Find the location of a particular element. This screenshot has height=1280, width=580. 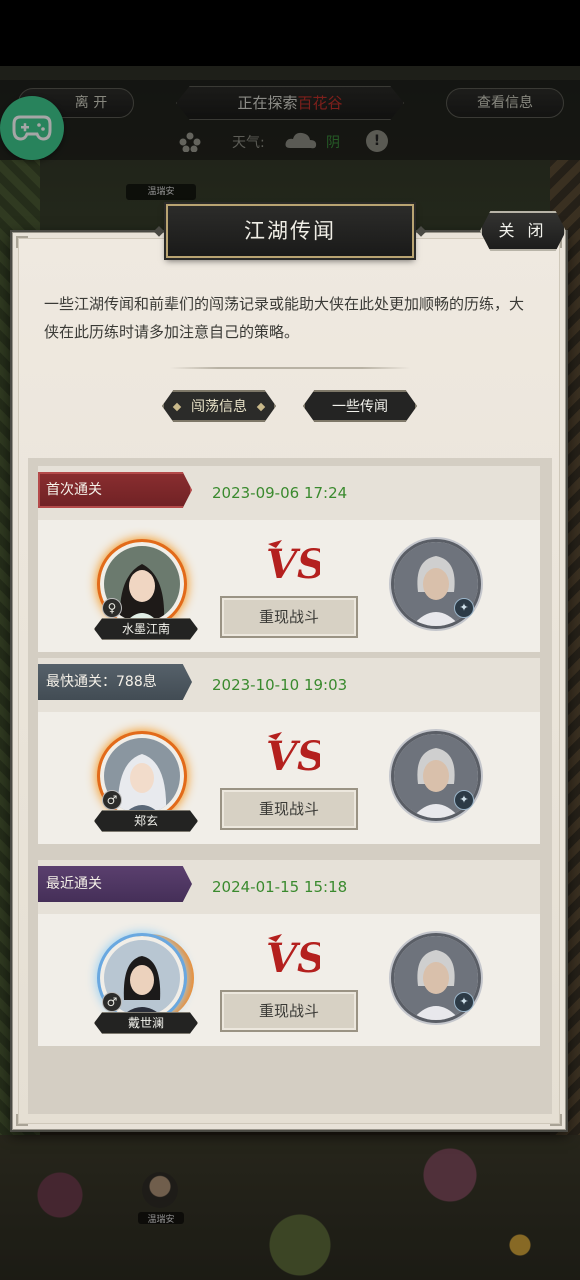

record-latest-clear: 最近通关 2024-01-15 15:18 ♂ 戴世澜 VS 重现战斗 ✦ is located at coordinates (289, 953).